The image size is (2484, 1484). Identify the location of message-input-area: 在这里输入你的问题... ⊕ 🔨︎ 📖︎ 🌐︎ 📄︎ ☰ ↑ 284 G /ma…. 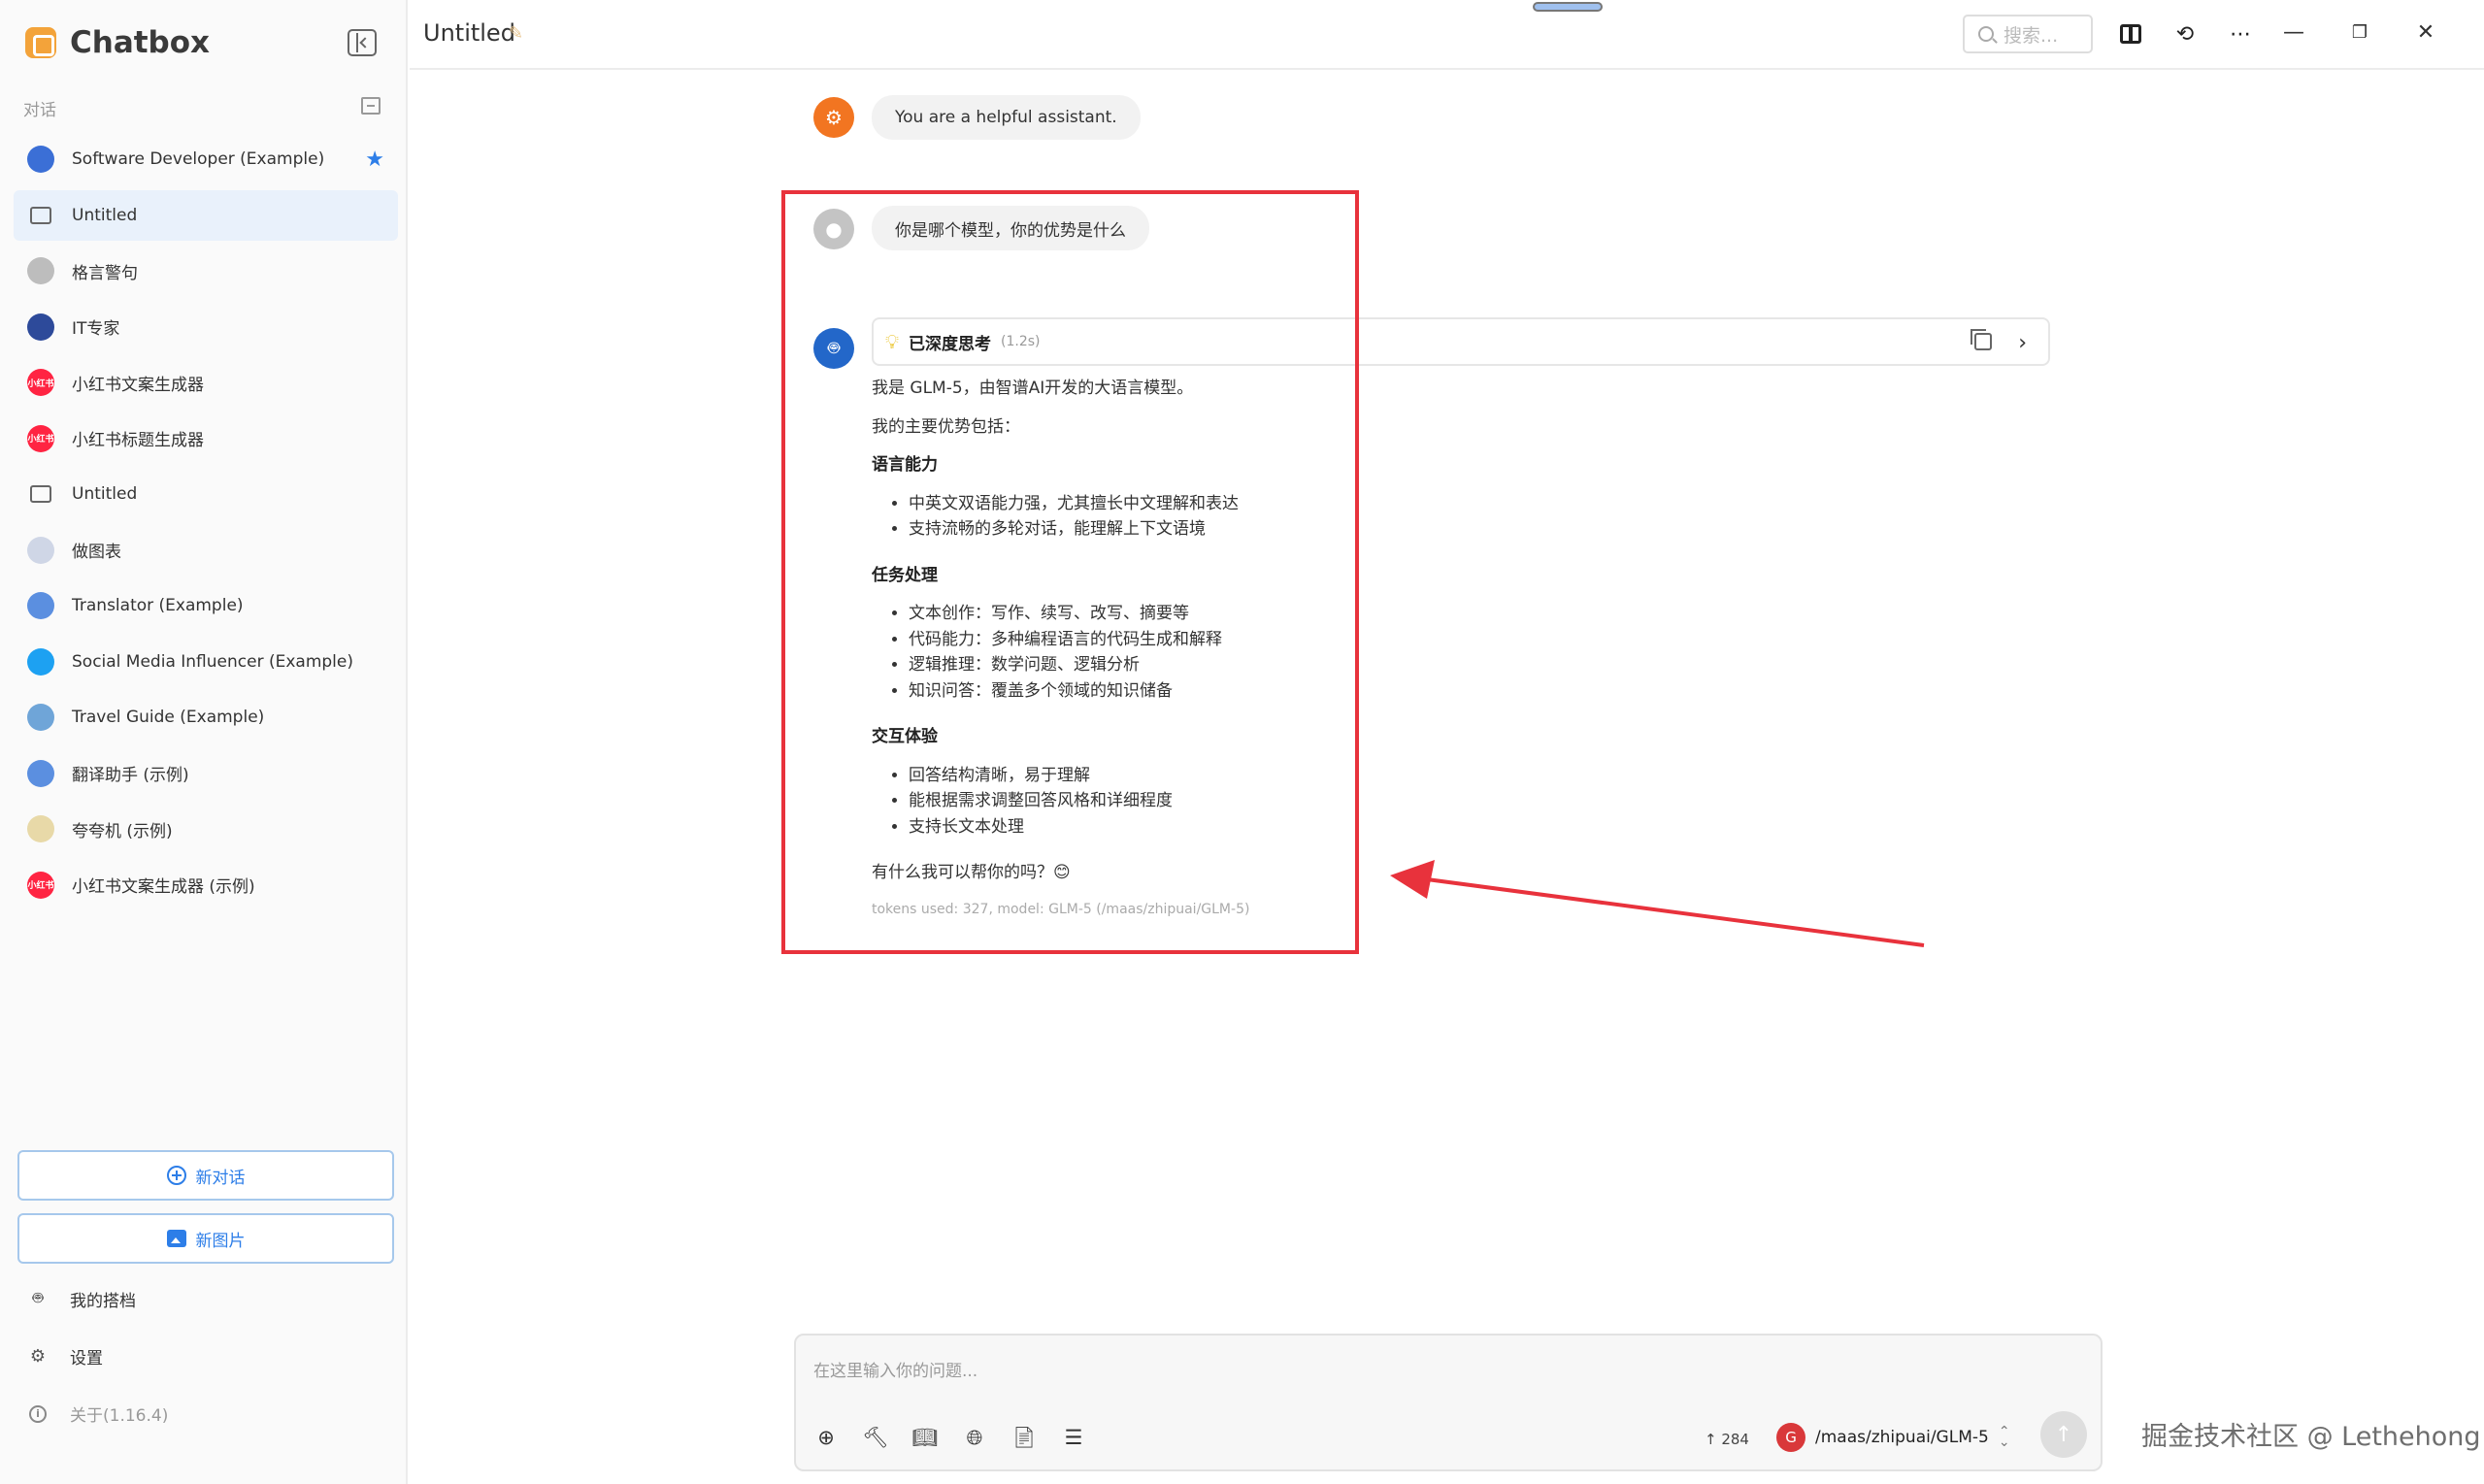
(1448, 1402).